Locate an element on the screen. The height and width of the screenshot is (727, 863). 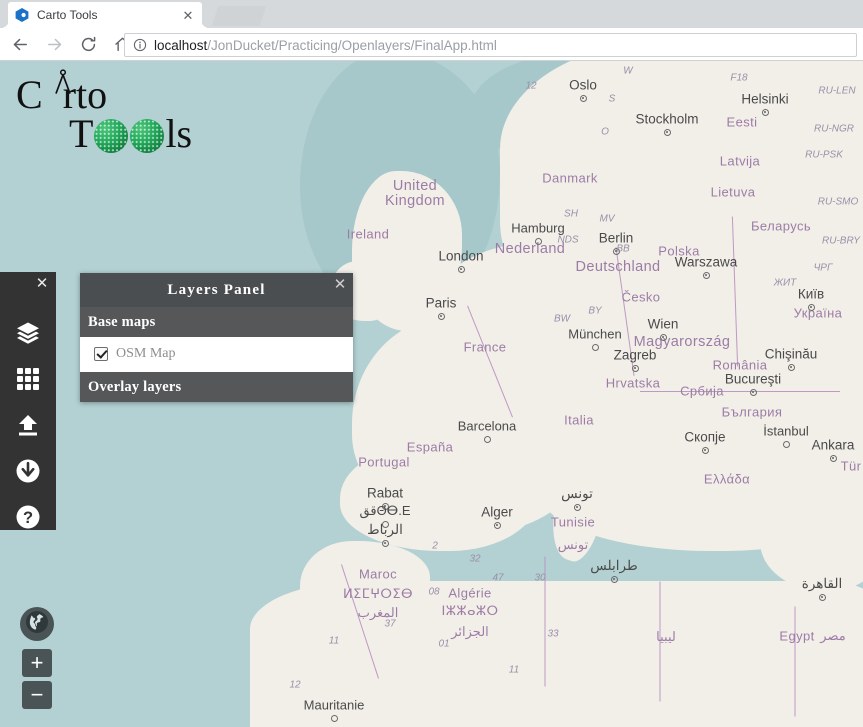
section-header-base-maps: Base maps is located at coordinates (216, 322).